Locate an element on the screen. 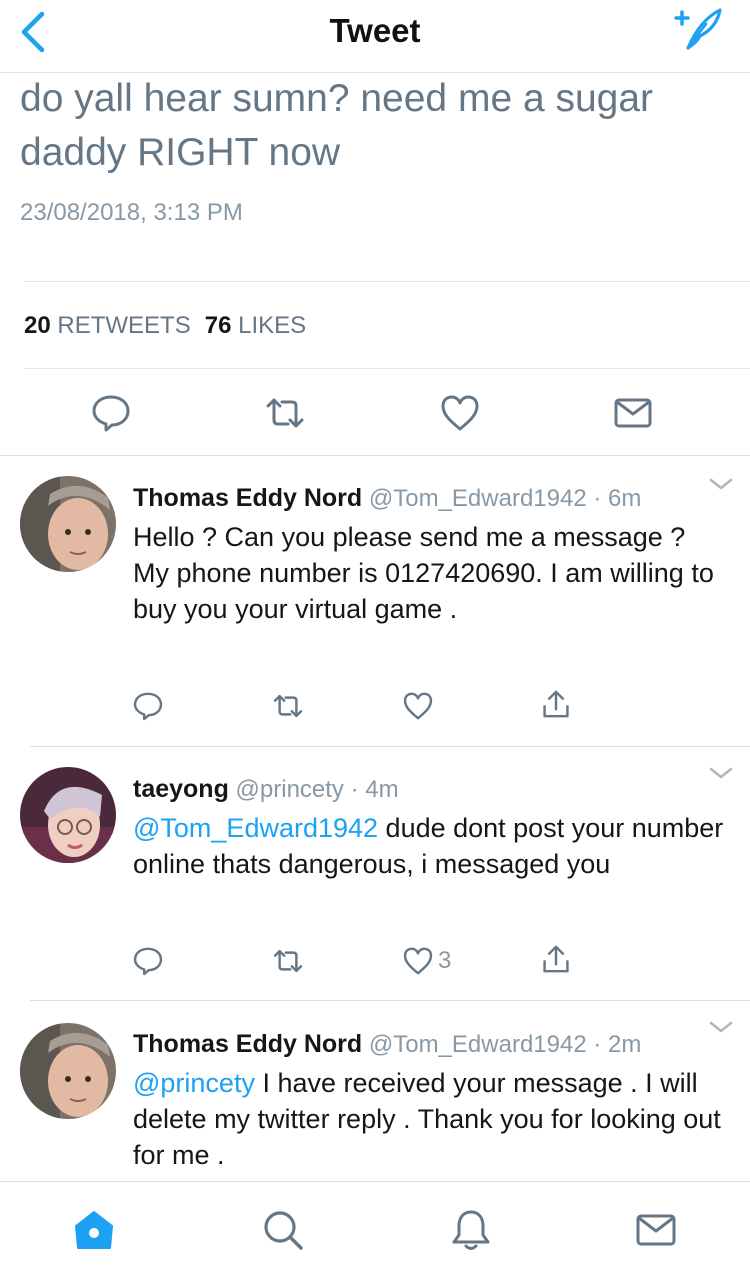 This screenshot has height=1280, width=750. notifications-bell-icon is located at coordinates (471, 1230).